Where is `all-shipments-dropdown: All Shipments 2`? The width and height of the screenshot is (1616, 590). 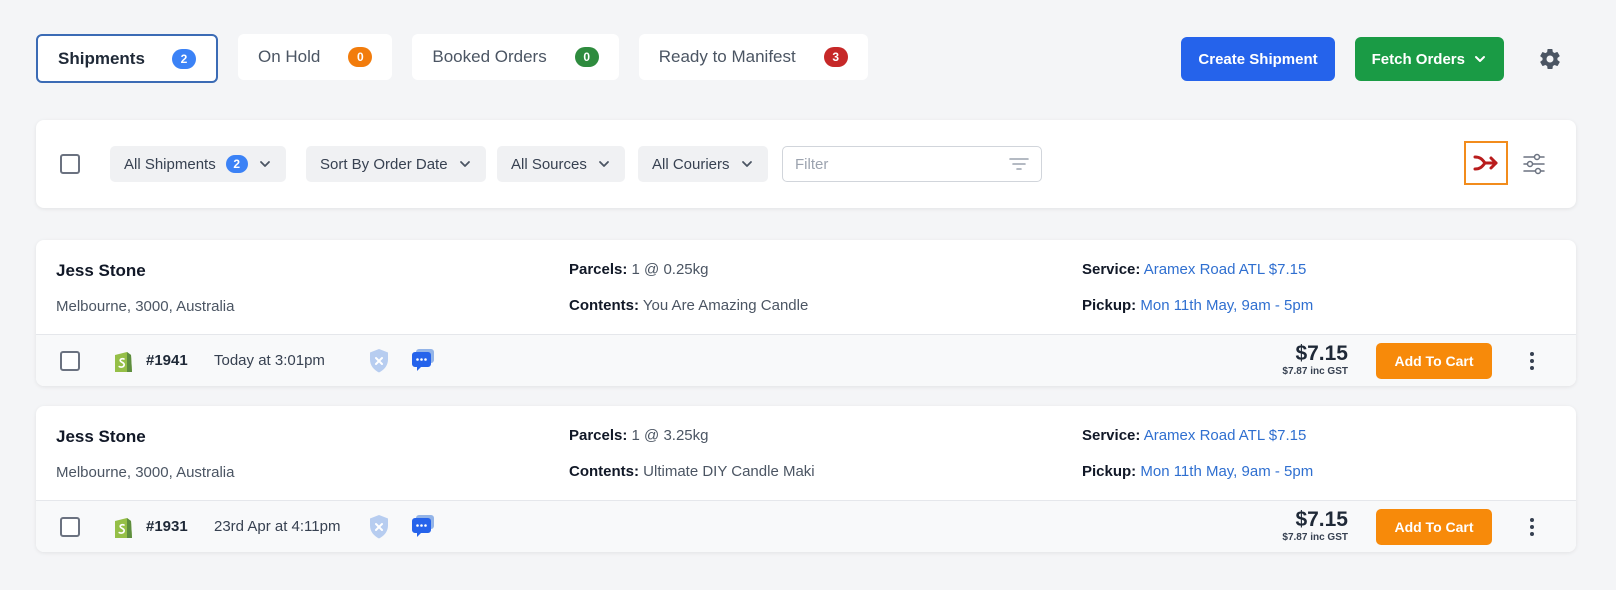
all-shipments-dropdown: All Shipments 2 is located at coordinates (198, 164).